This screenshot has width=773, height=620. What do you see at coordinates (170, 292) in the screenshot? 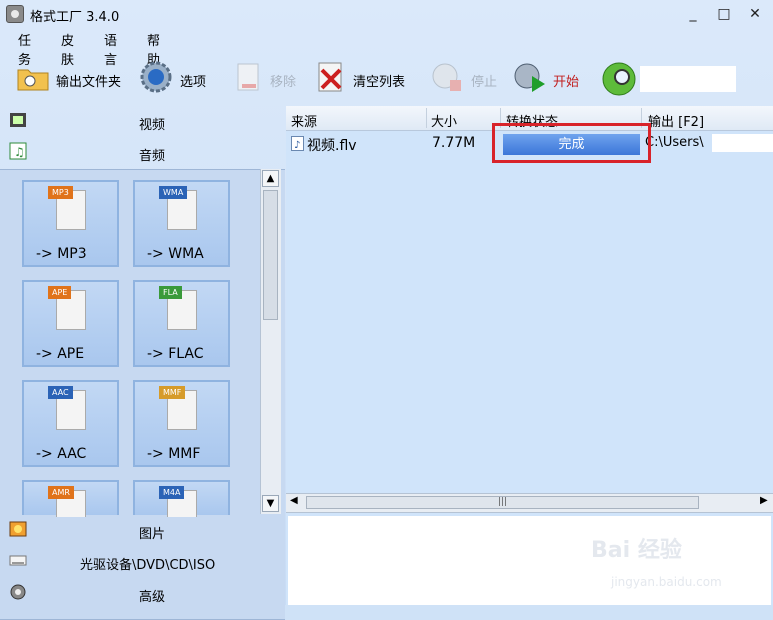
I see `format-badge: FLA` at bounding box center [170, 292].